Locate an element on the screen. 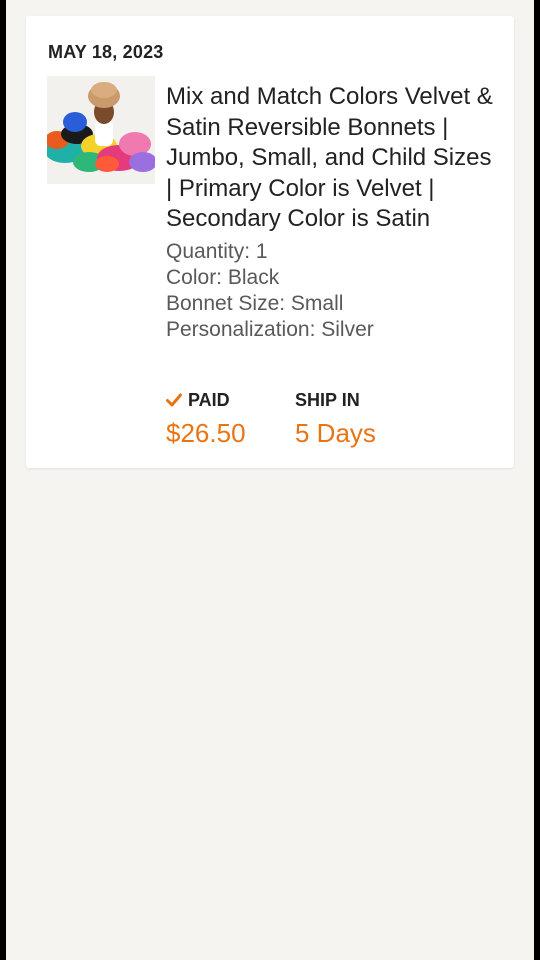 Image resolution: width=540 pixels, height=960 pixels. paid-amount: $26.50 is located at coordinates (206, 433).